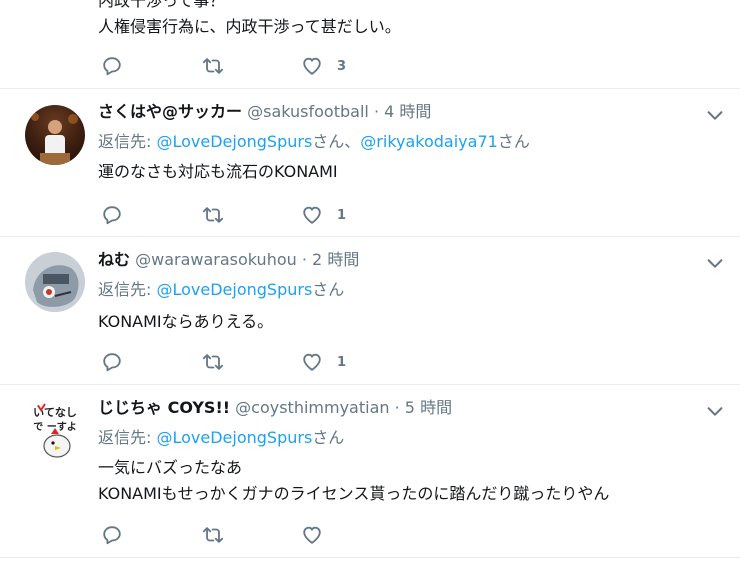 The image size is (740, 567). I want to click on tweet-text: 内政干渉って事？ 人権侵害行為に、内政干渉って甚だしい。, so click(249, 20).